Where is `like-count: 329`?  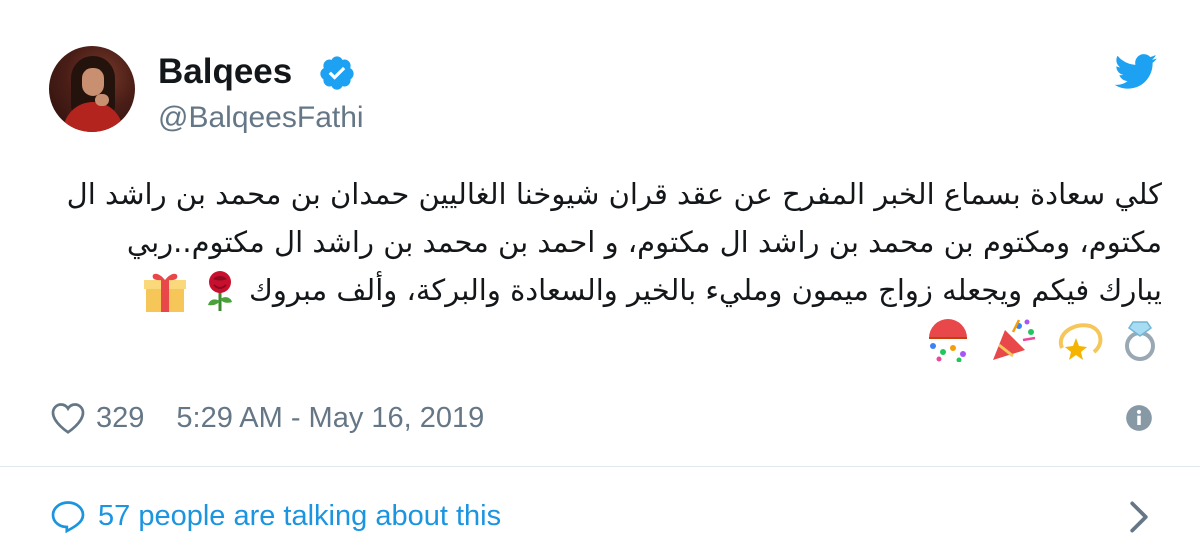 like-count: 329 is located at coordinates (120, 418).